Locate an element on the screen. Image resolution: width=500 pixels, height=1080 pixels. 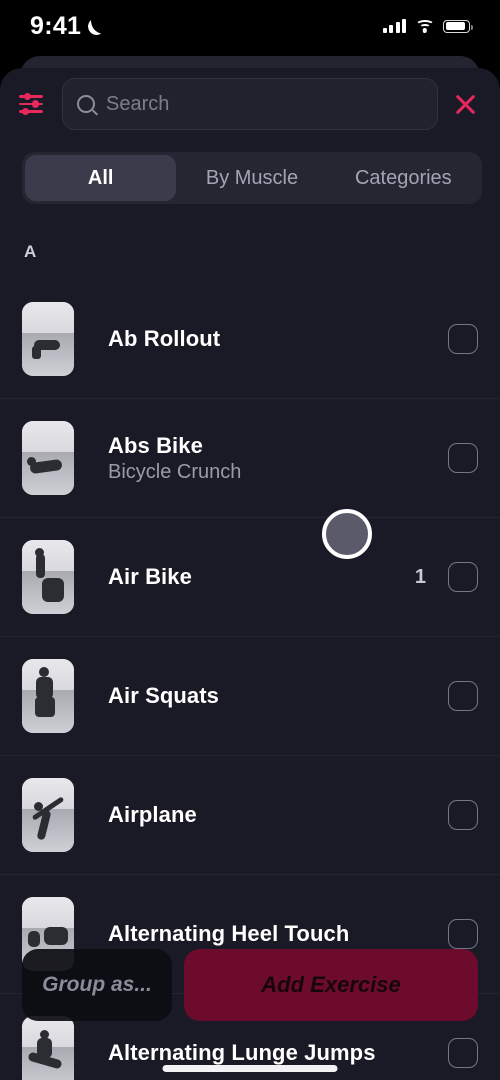
filter-button is located at coordinates (31, 104).